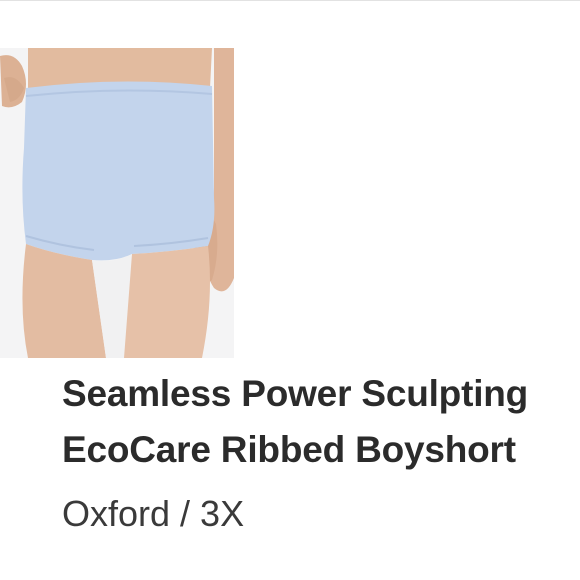  What do you see at coordinates (321, 394) in the screenshot?
I see `product-title-line-1: Seamless Power Sculpting` at bounding box center [321, 394].